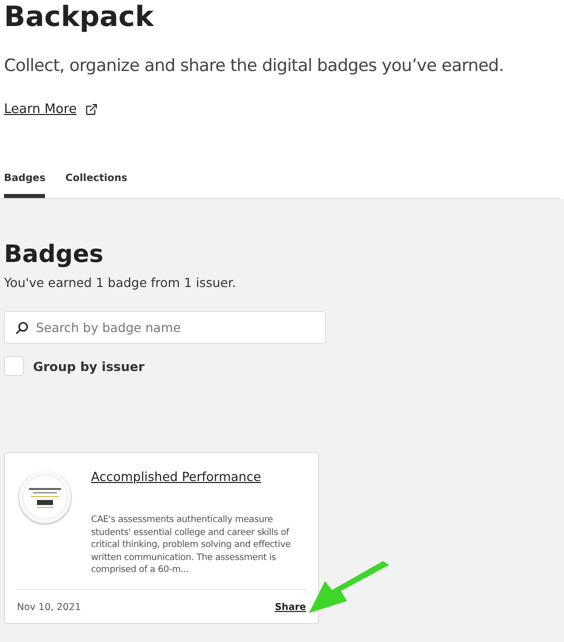  I want to click on annotation-arrow-icon, so click(349, 588).